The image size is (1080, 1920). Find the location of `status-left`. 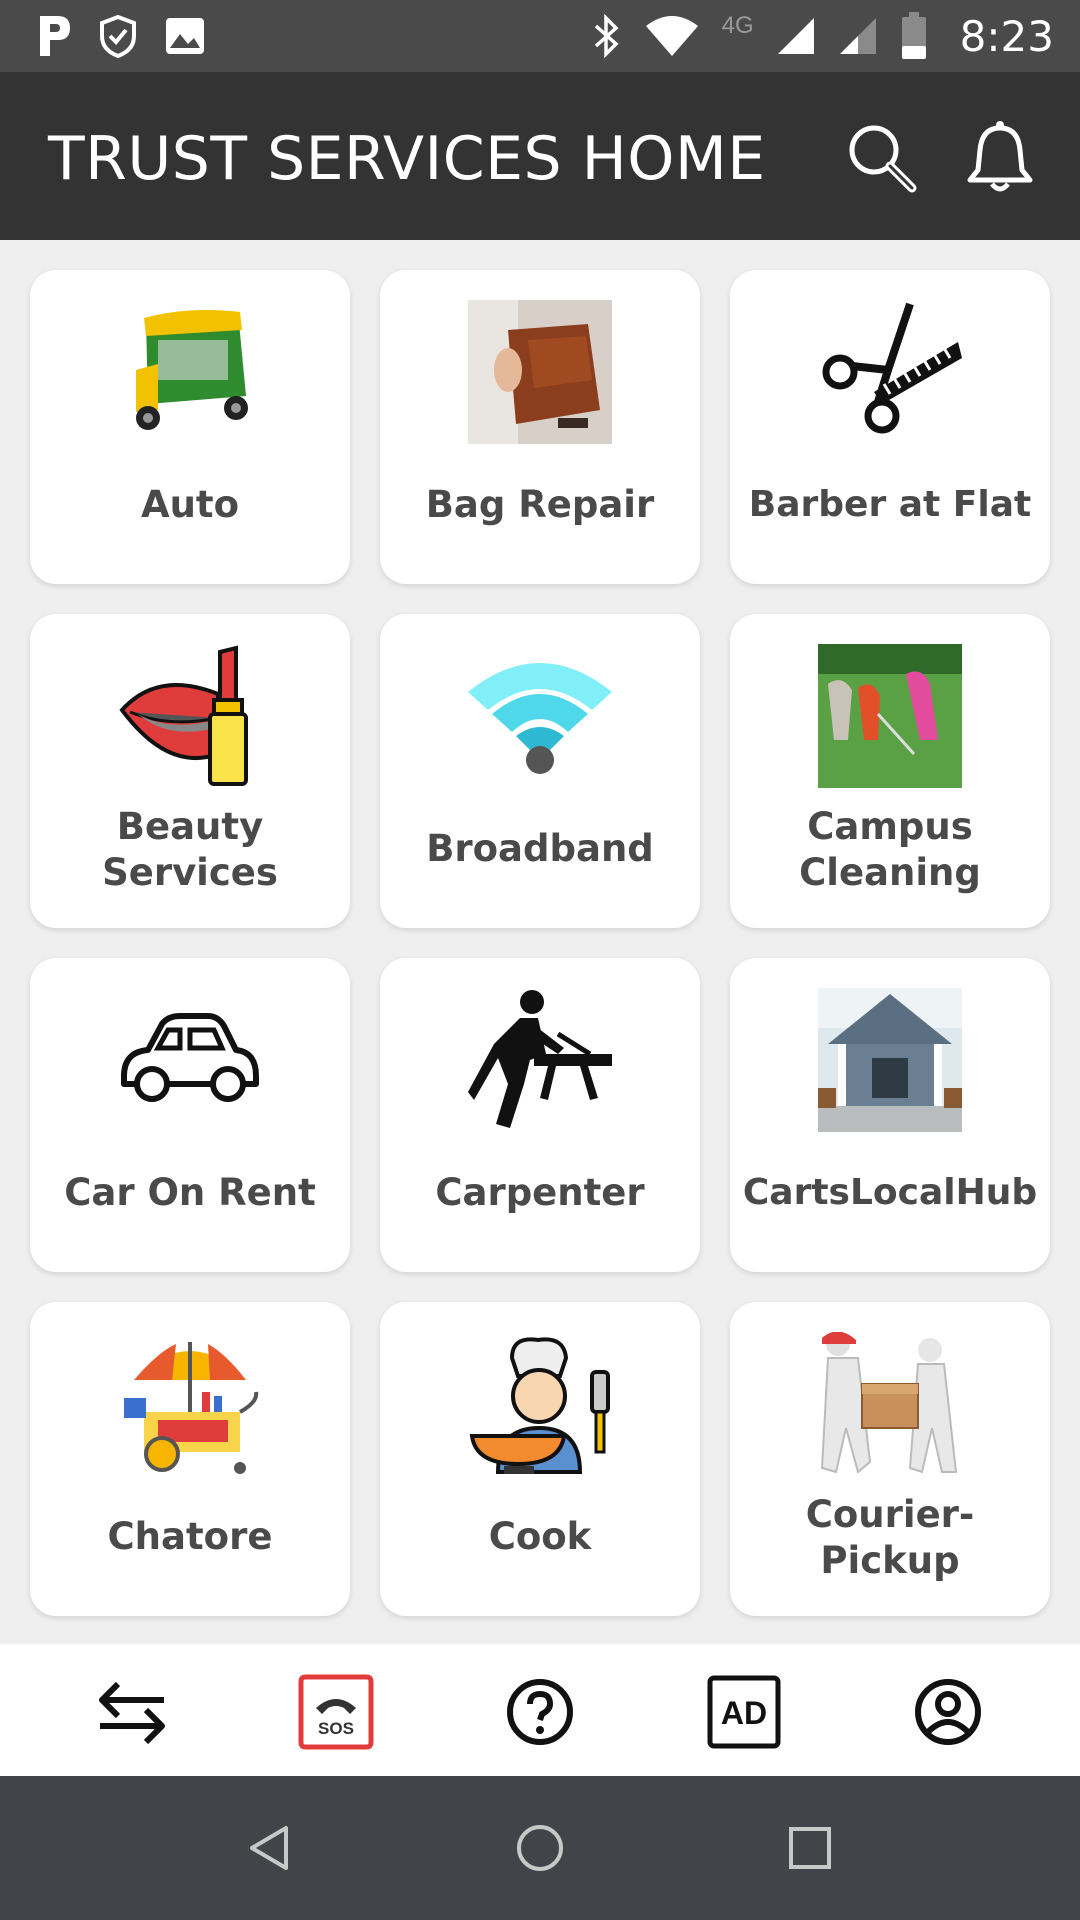

status-left is located at coordinates (121, 36).